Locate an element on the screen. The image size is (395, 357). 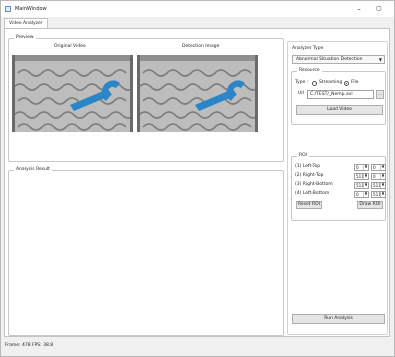
window-title: MainWindow is located at coordinates (31, 9).